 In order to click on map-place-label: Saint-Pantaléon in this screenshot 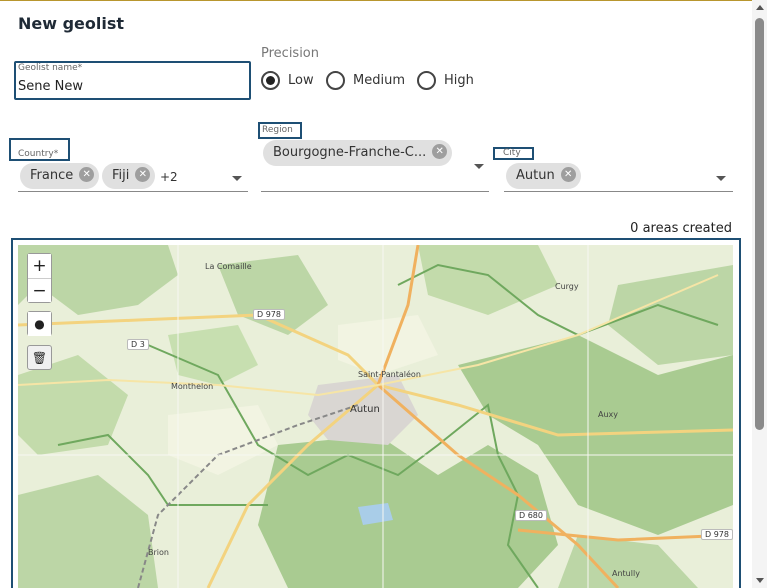, I will do `click(389, 374)`.